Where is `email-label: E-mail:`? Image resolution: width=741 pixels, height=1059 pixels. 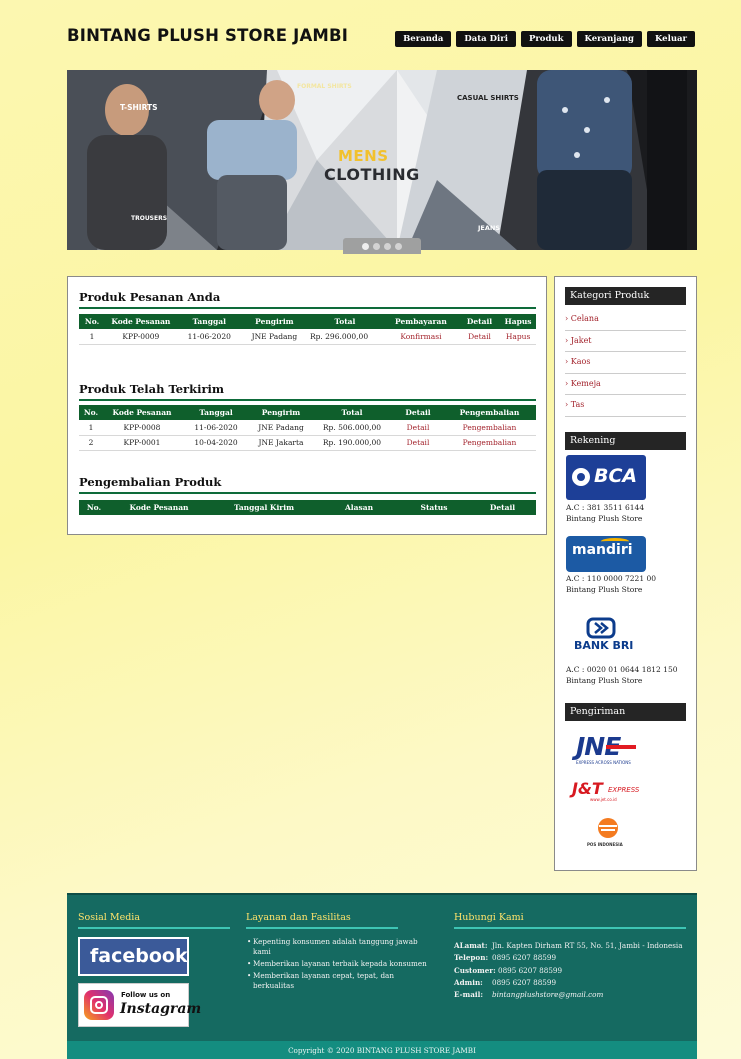 email-label: E-mail: is located at coordinates (468, 995).